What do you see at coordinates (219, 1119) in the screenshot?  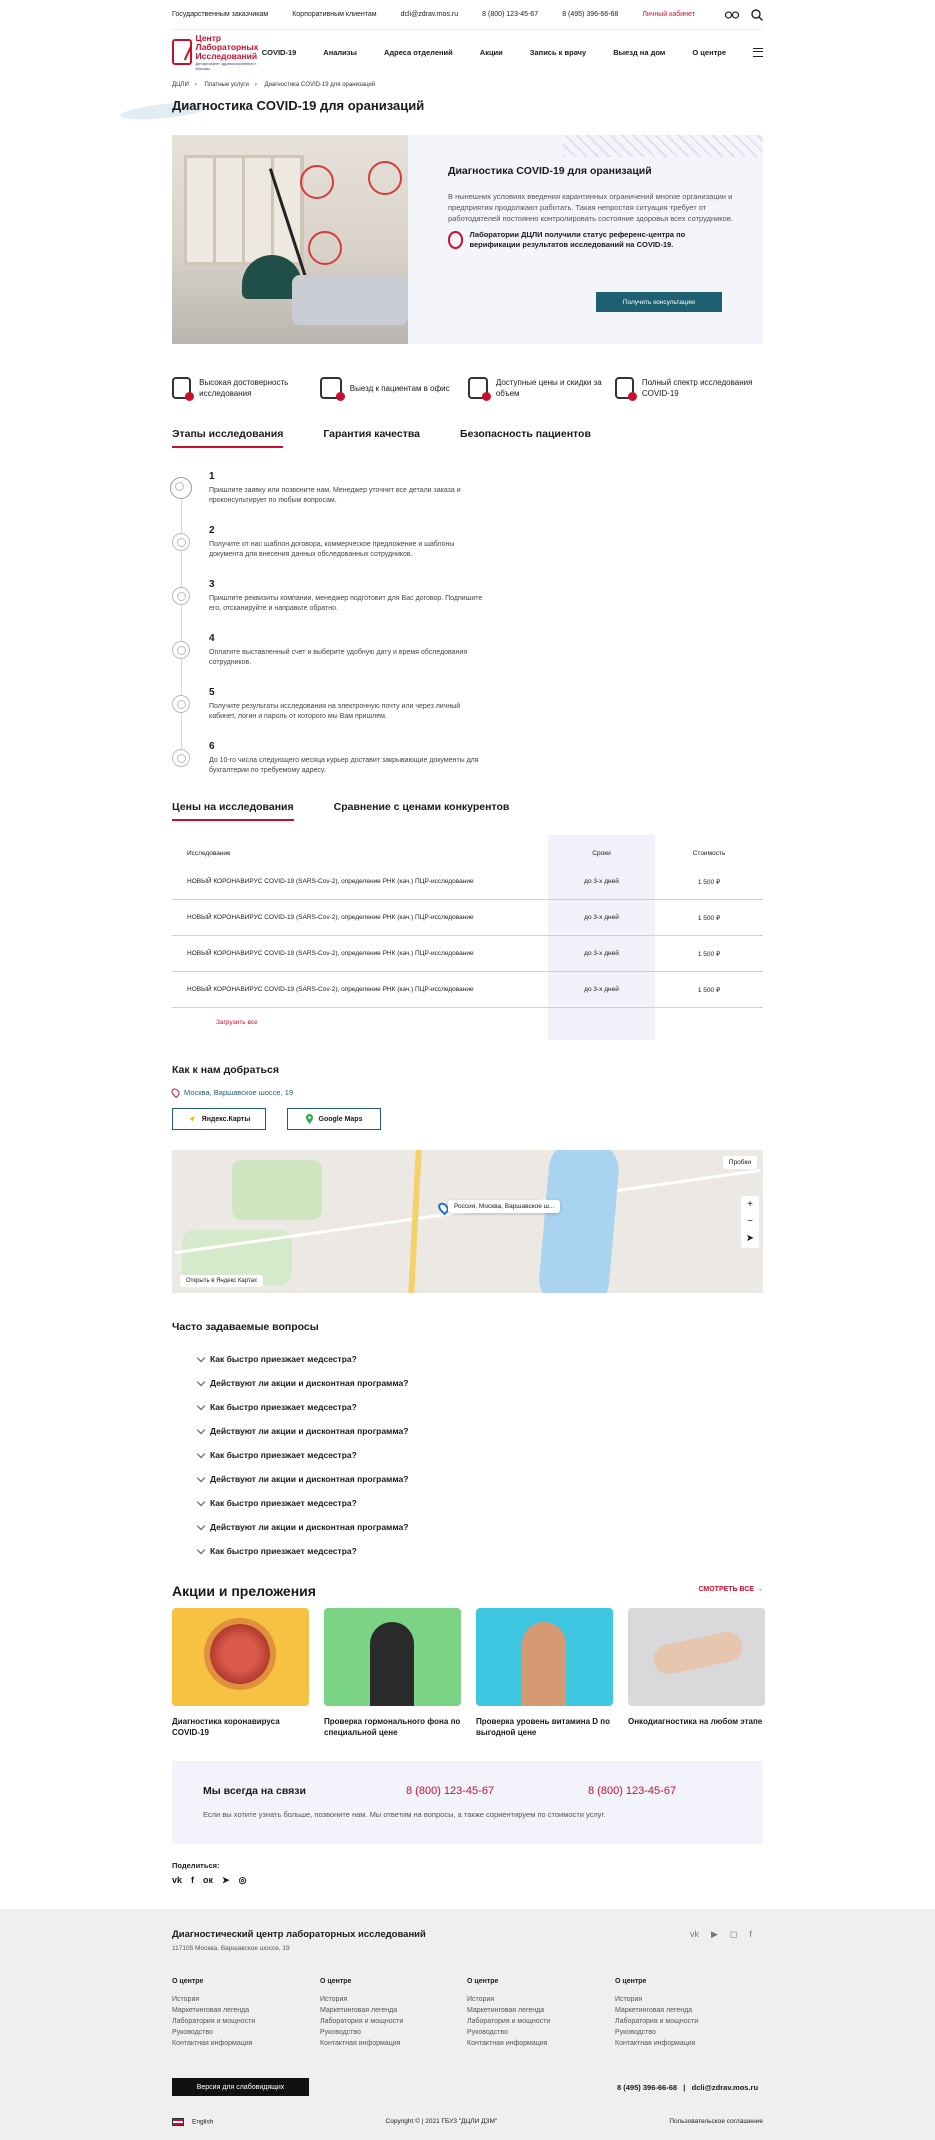 I see `yandex-maps-button: Яндекс.Карты` at bounding box center [219, 1119].